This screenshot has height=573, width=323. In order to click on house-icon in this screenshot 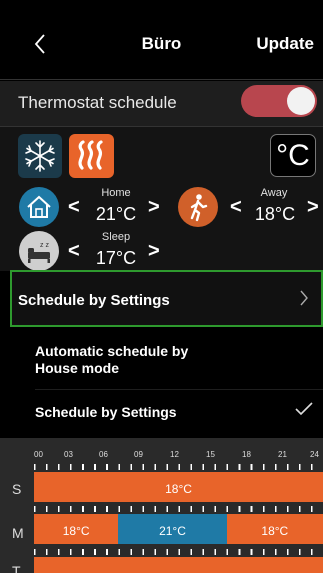, I will do `click(39, 206)`.